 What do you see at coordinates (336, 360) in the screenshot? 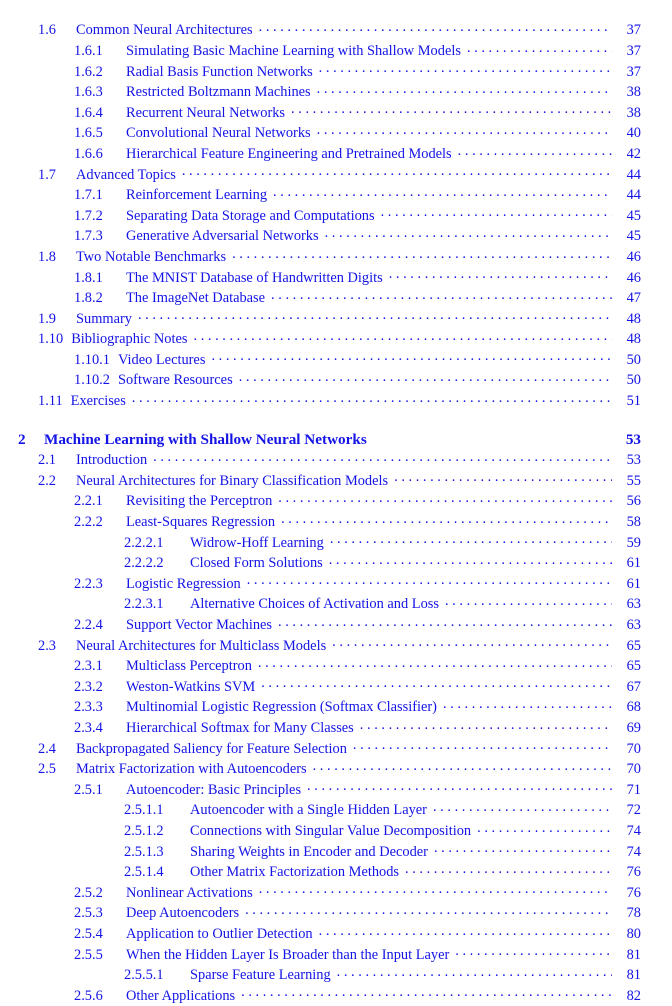
I see `toc-entry-row: 1.10.1 Video Lectures 50` at bounding box center [336, 360].